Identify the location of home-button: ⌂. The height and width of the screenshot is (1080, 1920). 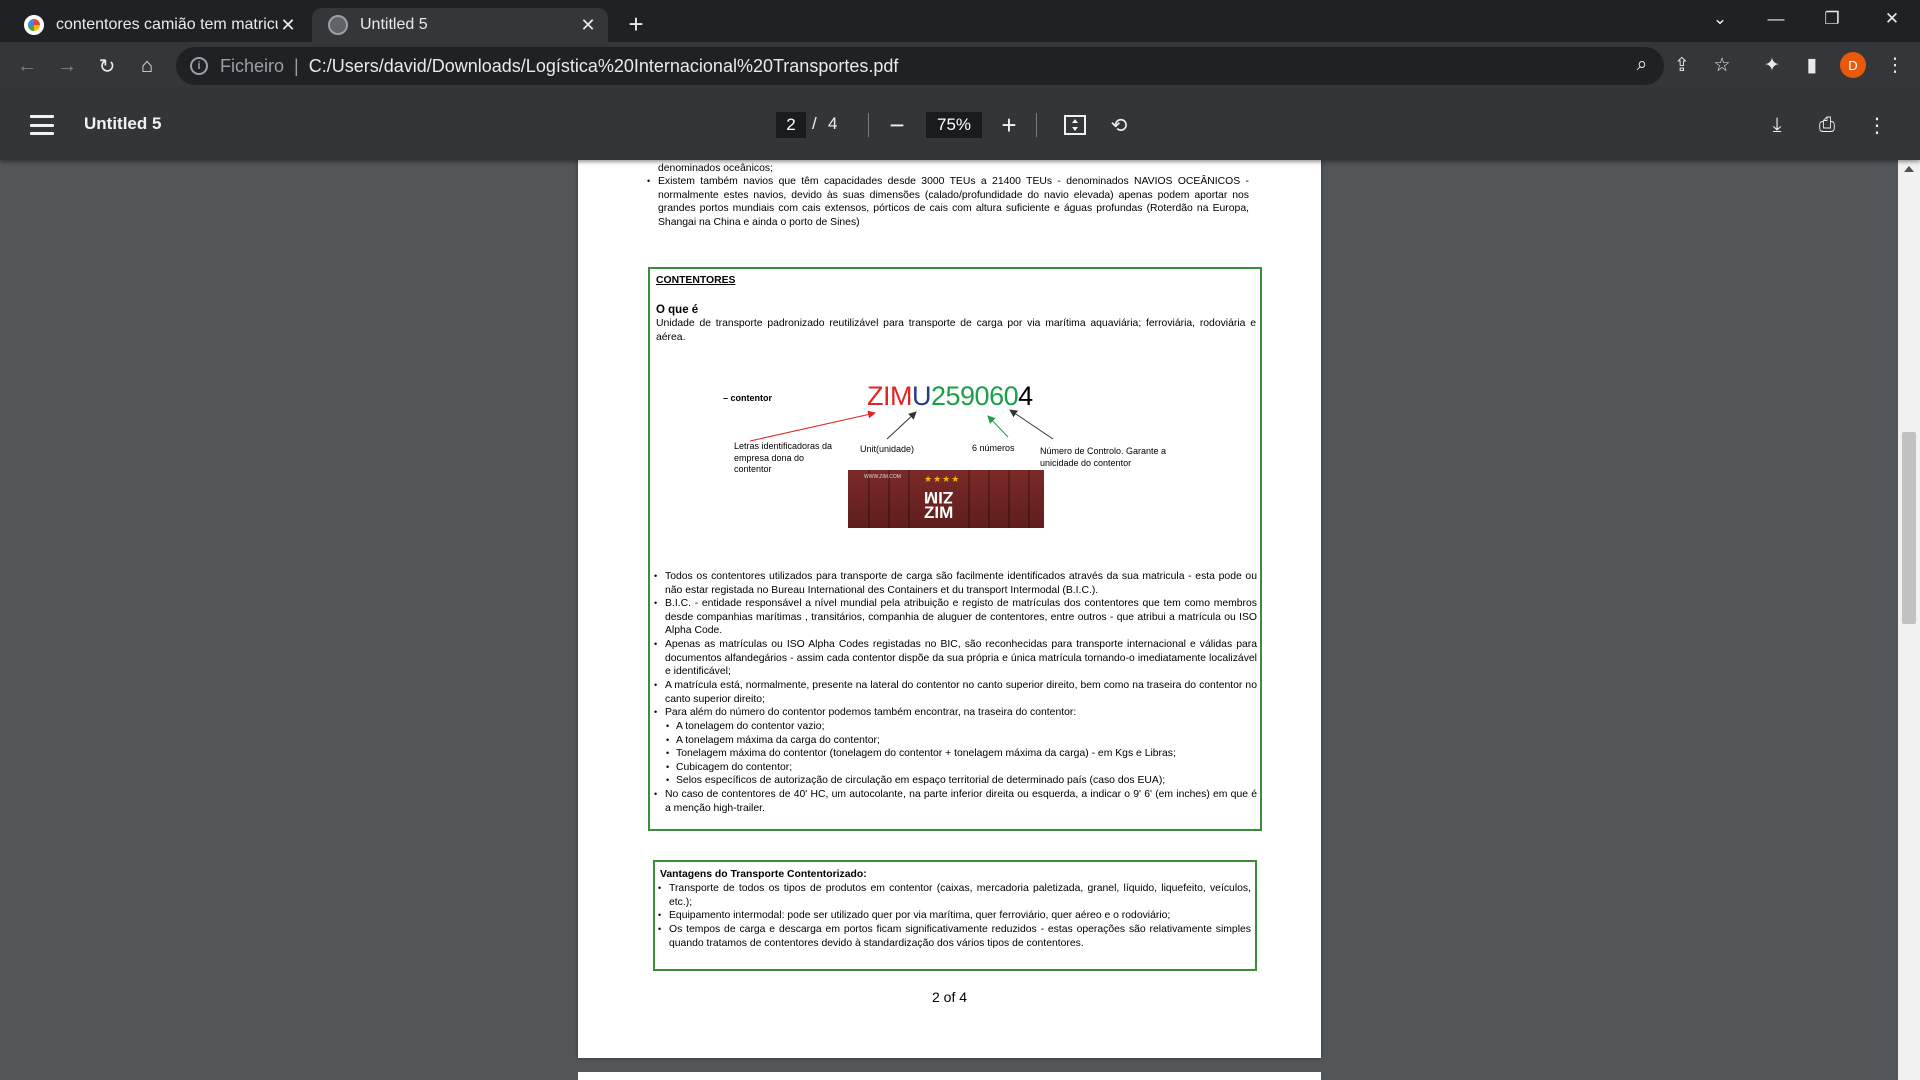
(147, 66).